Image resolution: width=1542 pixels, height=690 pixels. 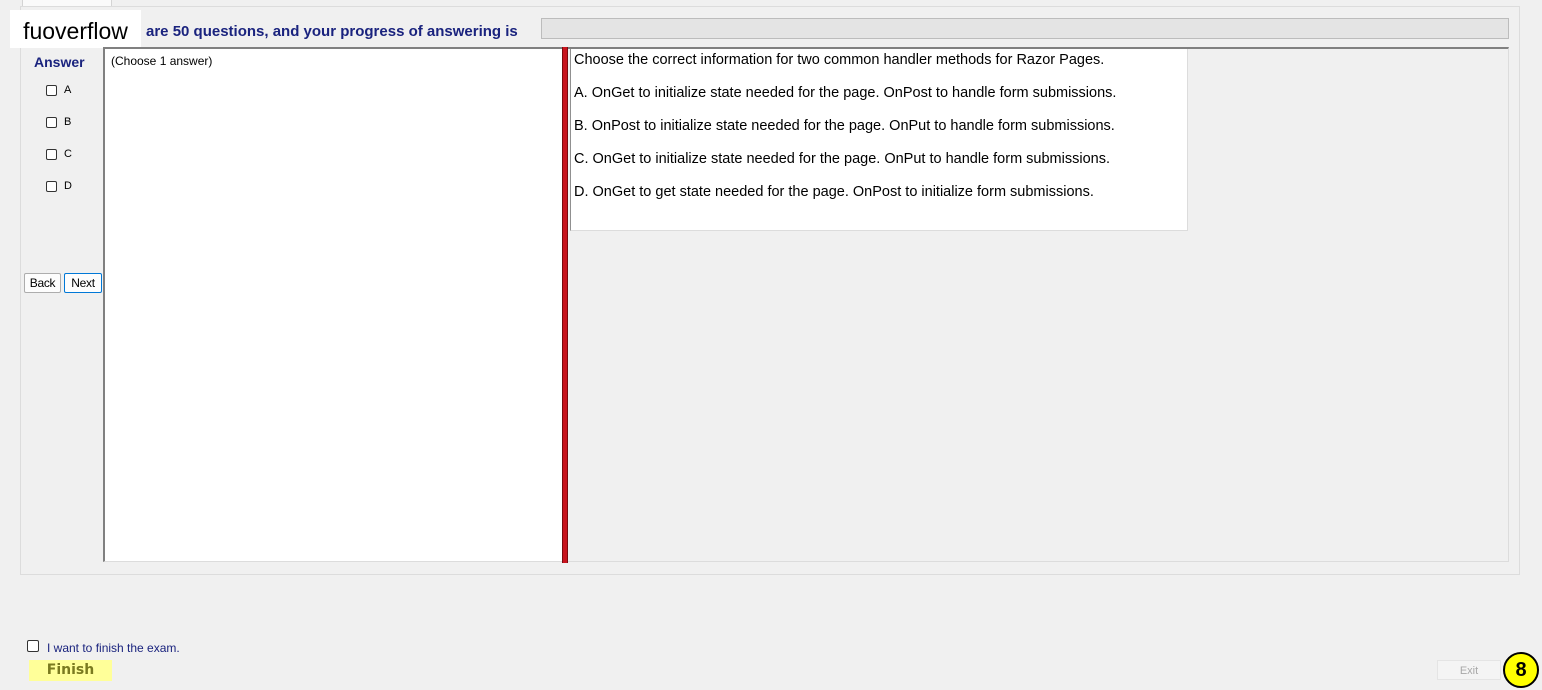 What do you see at coordinates (68, 186) in the screenshot?
I see `option-d-label: D` at bounding box center [68, 186].